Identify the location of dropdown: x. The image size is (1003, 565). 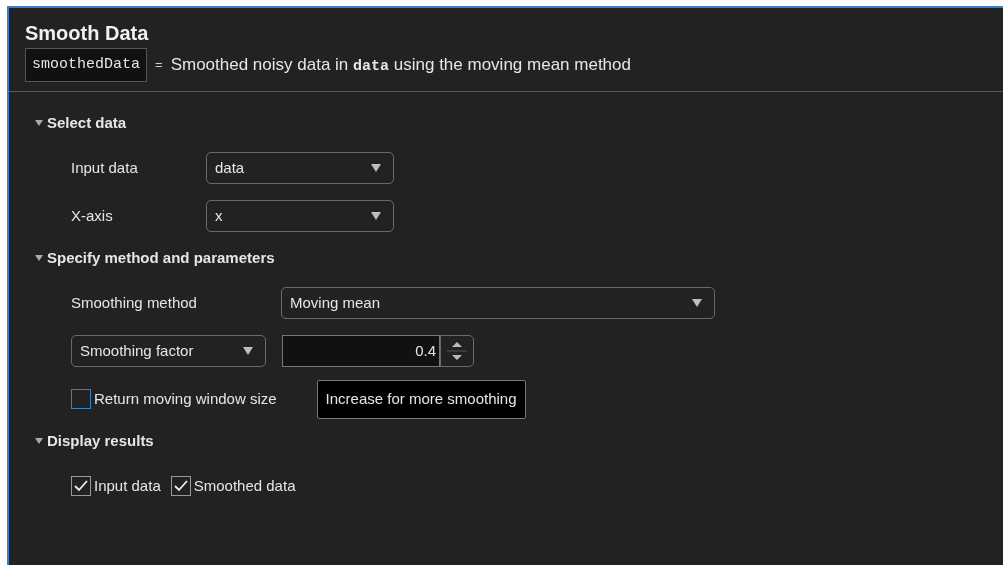
(300, 216).